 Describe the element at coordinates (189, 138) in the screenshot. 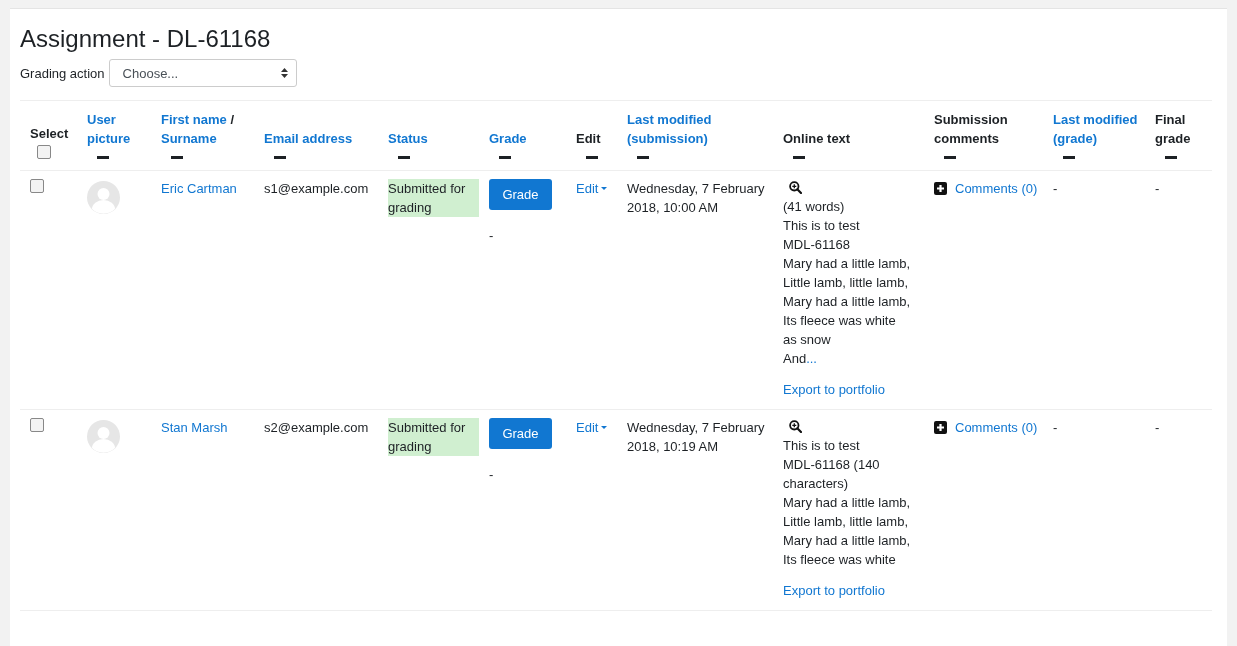

I see `sort-link: Surname` at that location.